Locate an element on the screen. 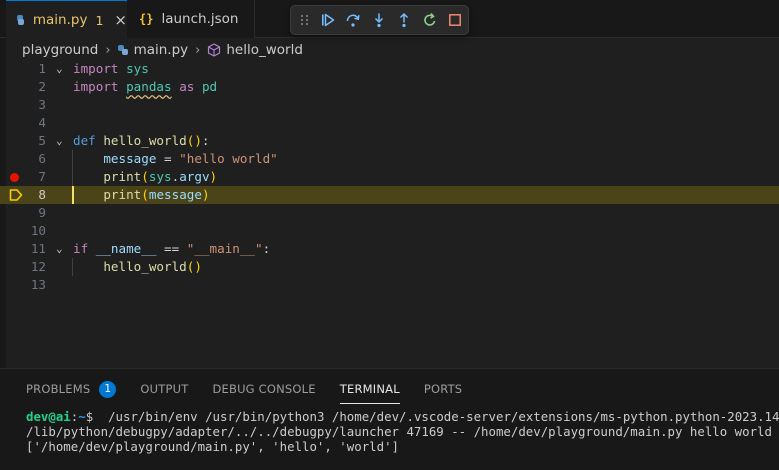 The image size is (779, 470). step-out-button is located at coordinates (405, 20).